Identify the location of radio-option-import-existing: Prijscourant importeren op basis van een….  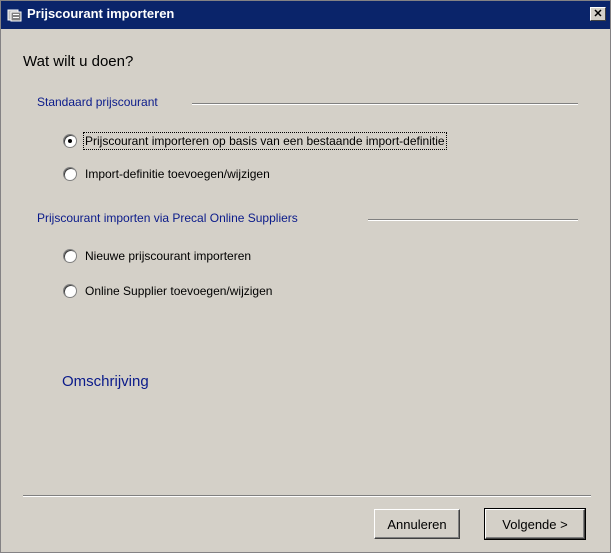
(255, 141).